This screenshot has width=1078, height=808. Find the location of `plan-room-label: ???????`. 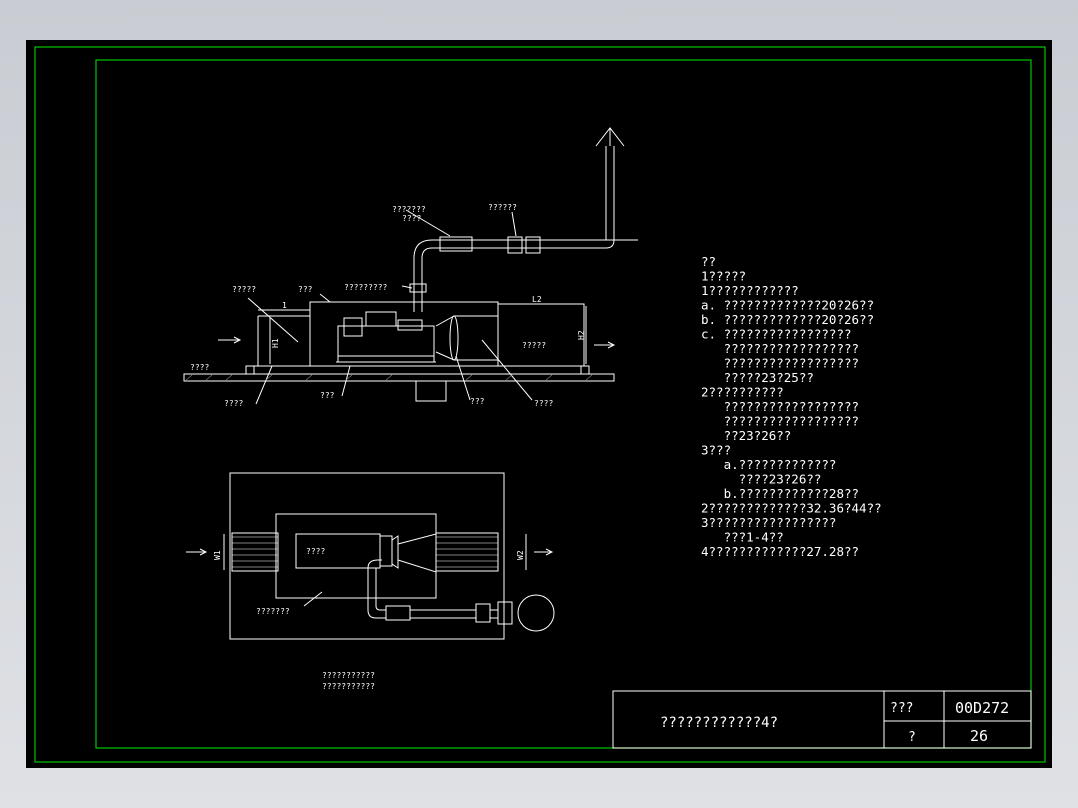

plan-room-label: ??????? is located at coordinates (273, 611).